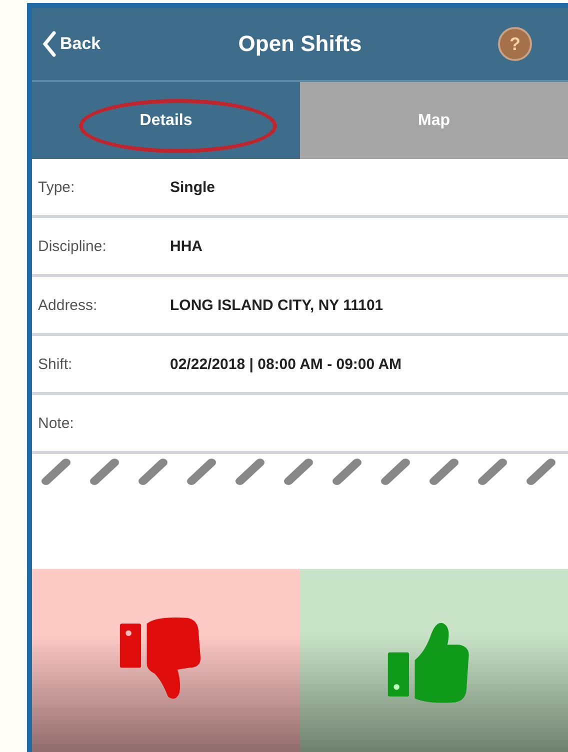 This screenshot has height=752, width=568. I want to click on field-label: Shift:, so click(56, 364).